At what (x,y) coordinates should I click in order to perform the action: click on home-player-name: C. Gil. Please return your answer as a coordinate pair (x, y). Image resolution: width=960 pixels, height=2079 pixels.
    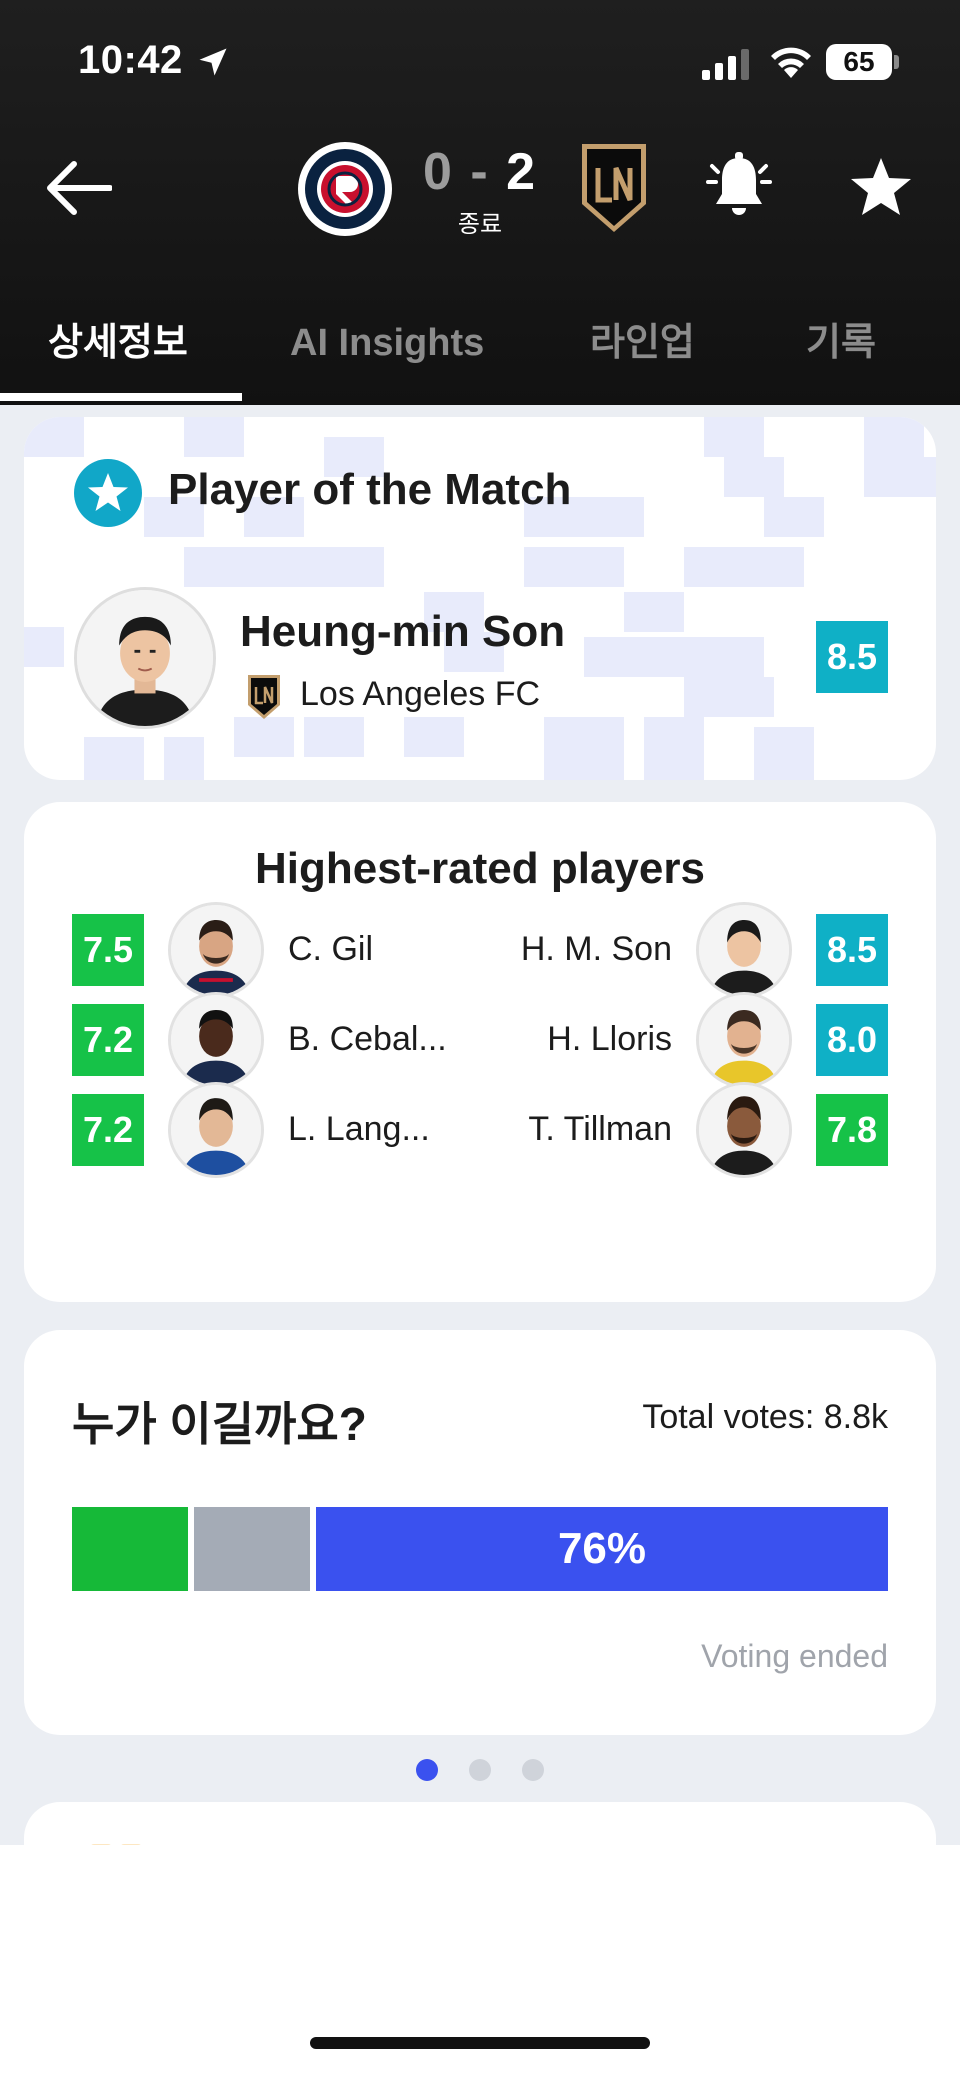
    Looking at the image, I should click on (330, 949).